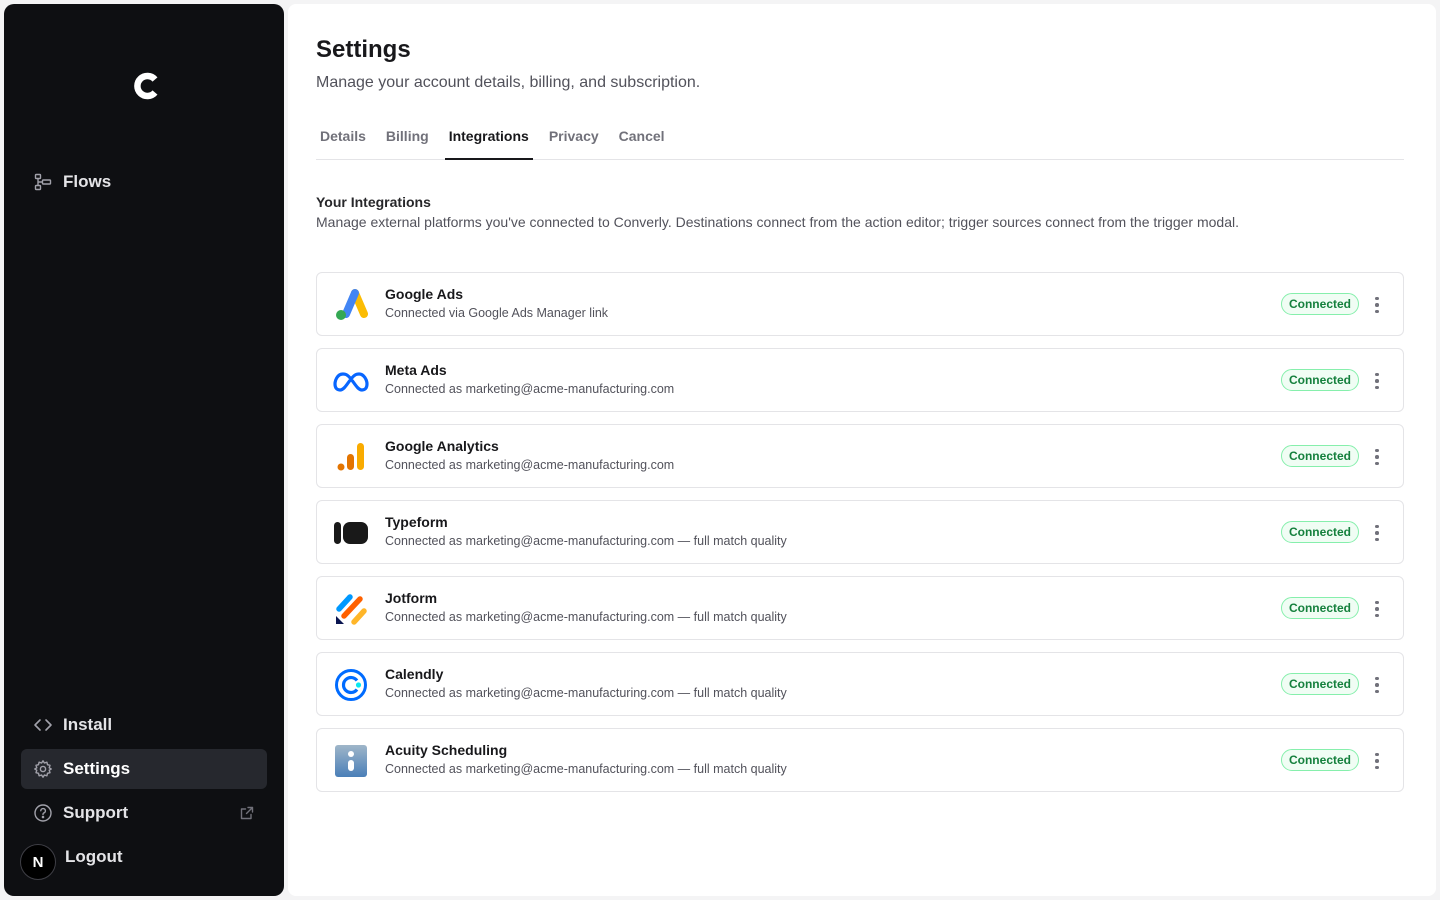 This screenshot has height=900, width=1440. What do you see at coordinates (43, 813) in the screenshot?
I see `help-circle-icon` at bounding box center [43, 813].